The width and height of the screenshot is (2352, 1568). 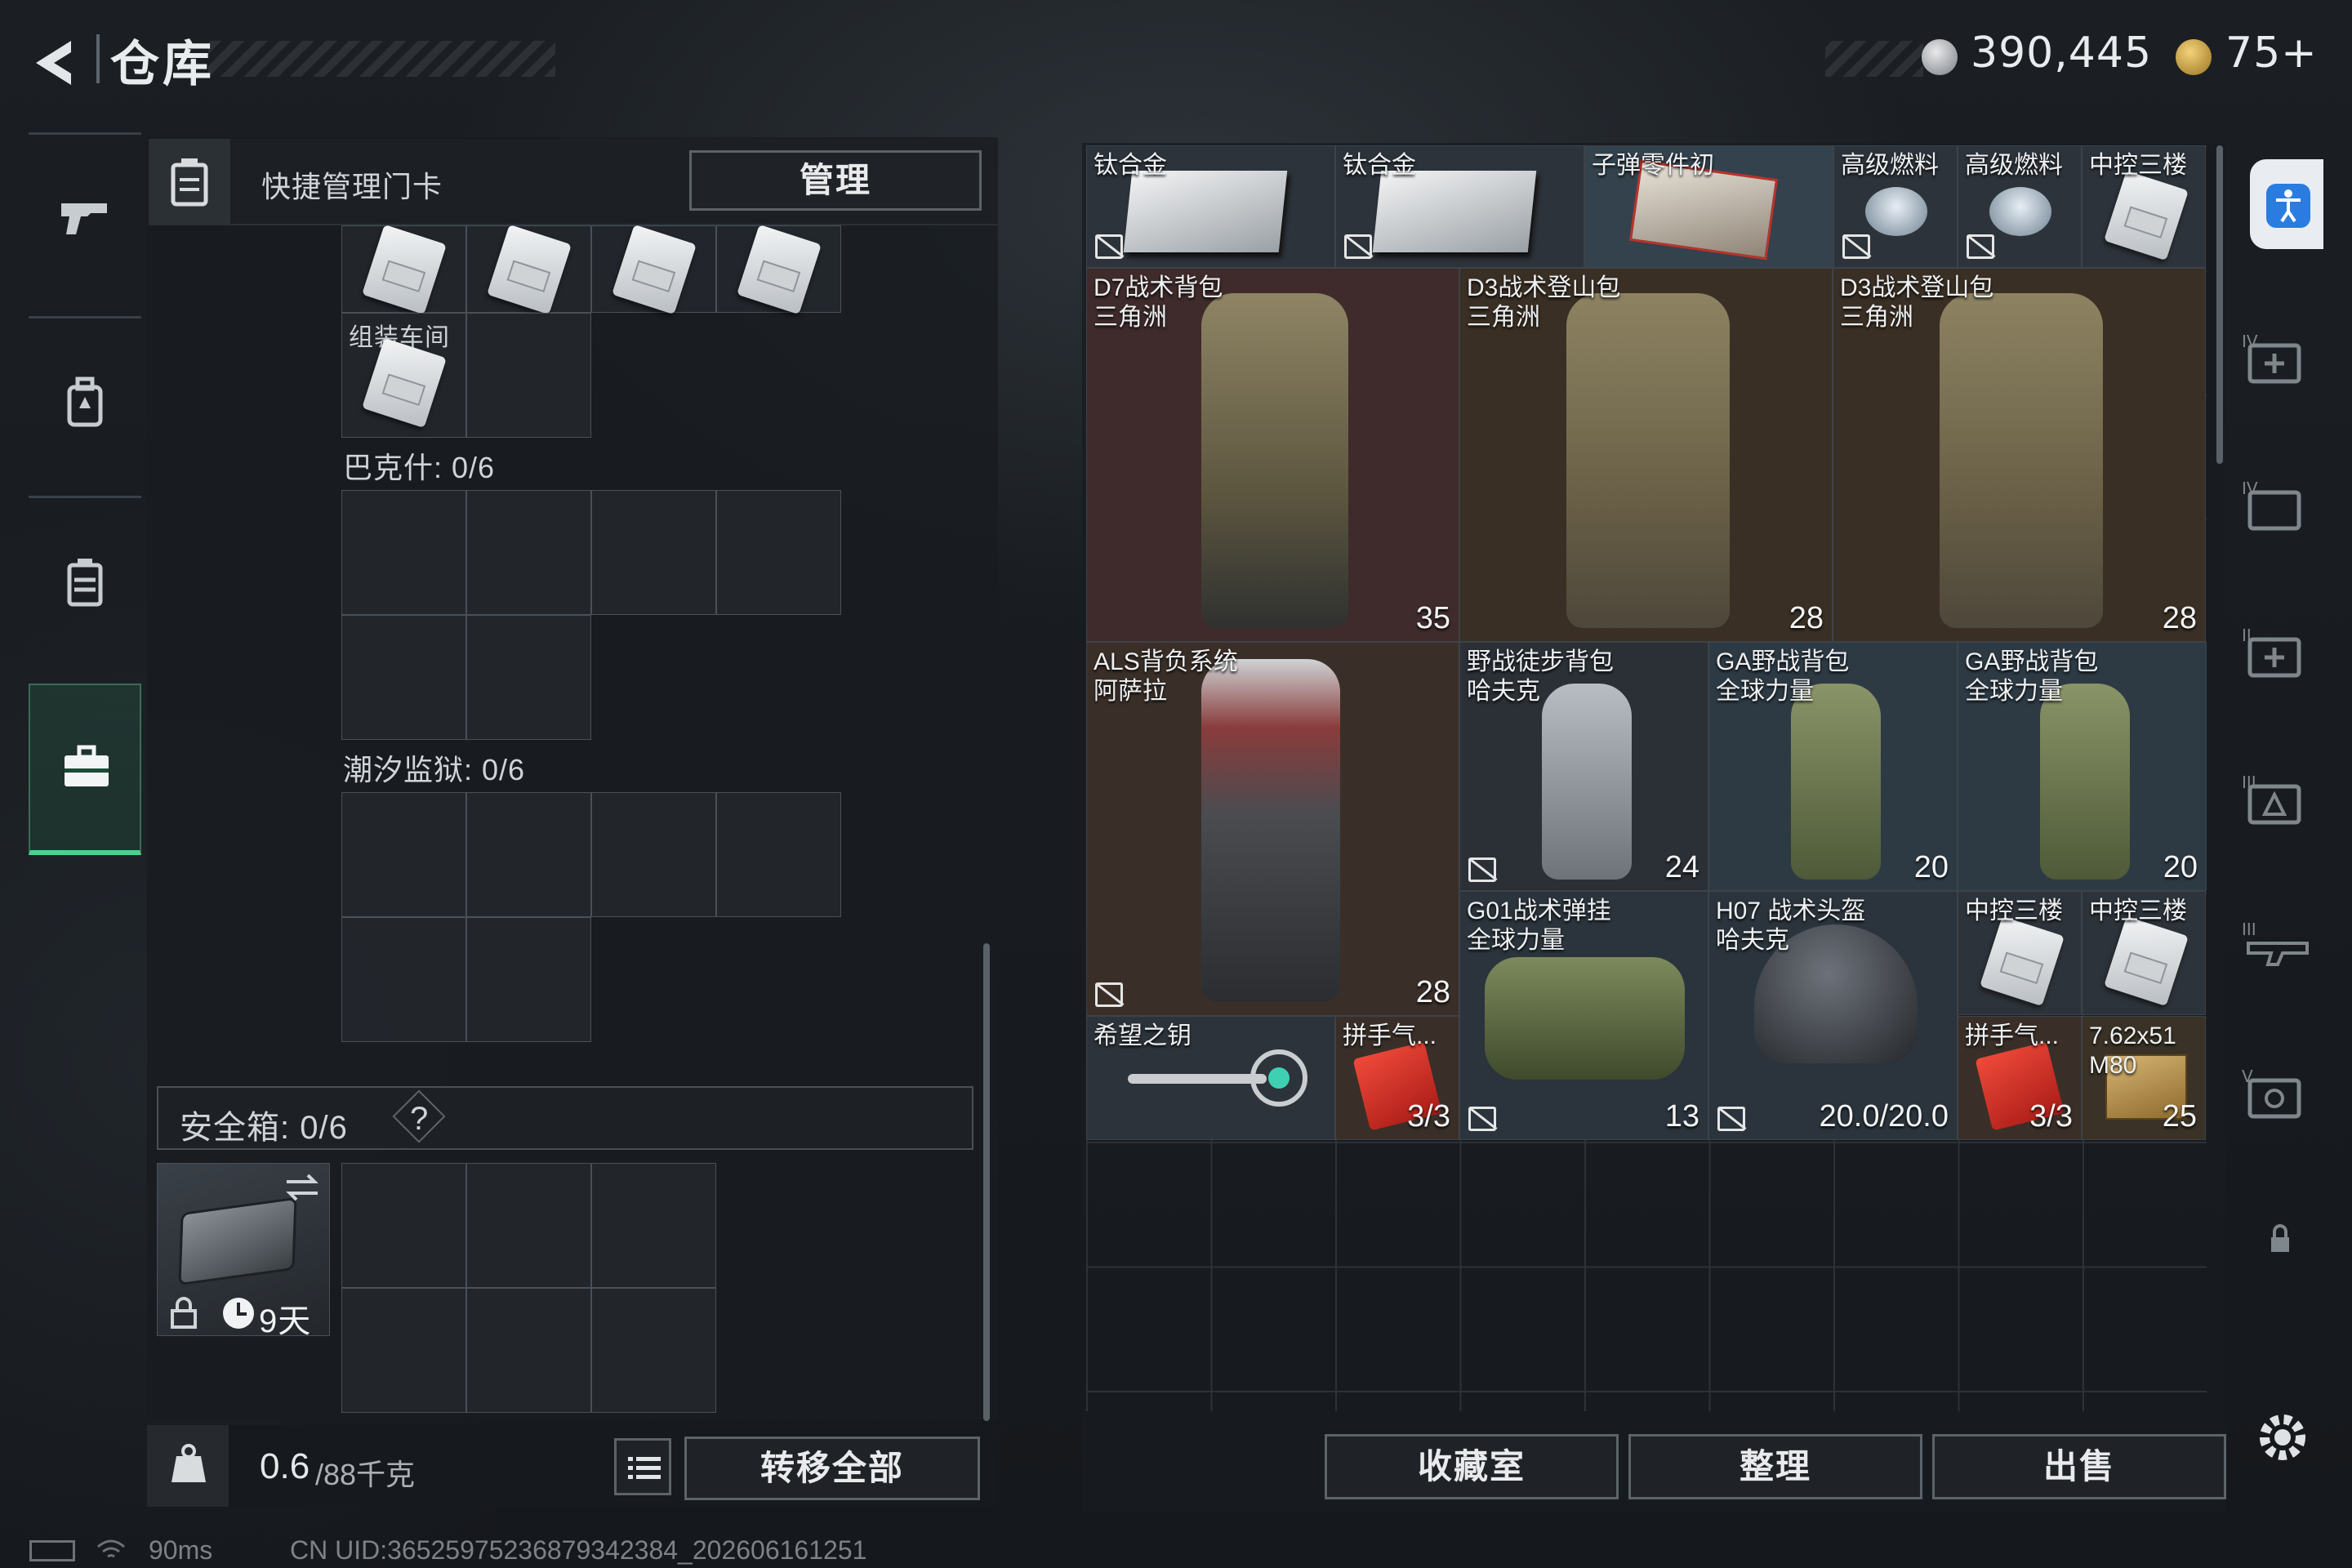 I want to click on tab-backpack, so click(x=85, y=402).